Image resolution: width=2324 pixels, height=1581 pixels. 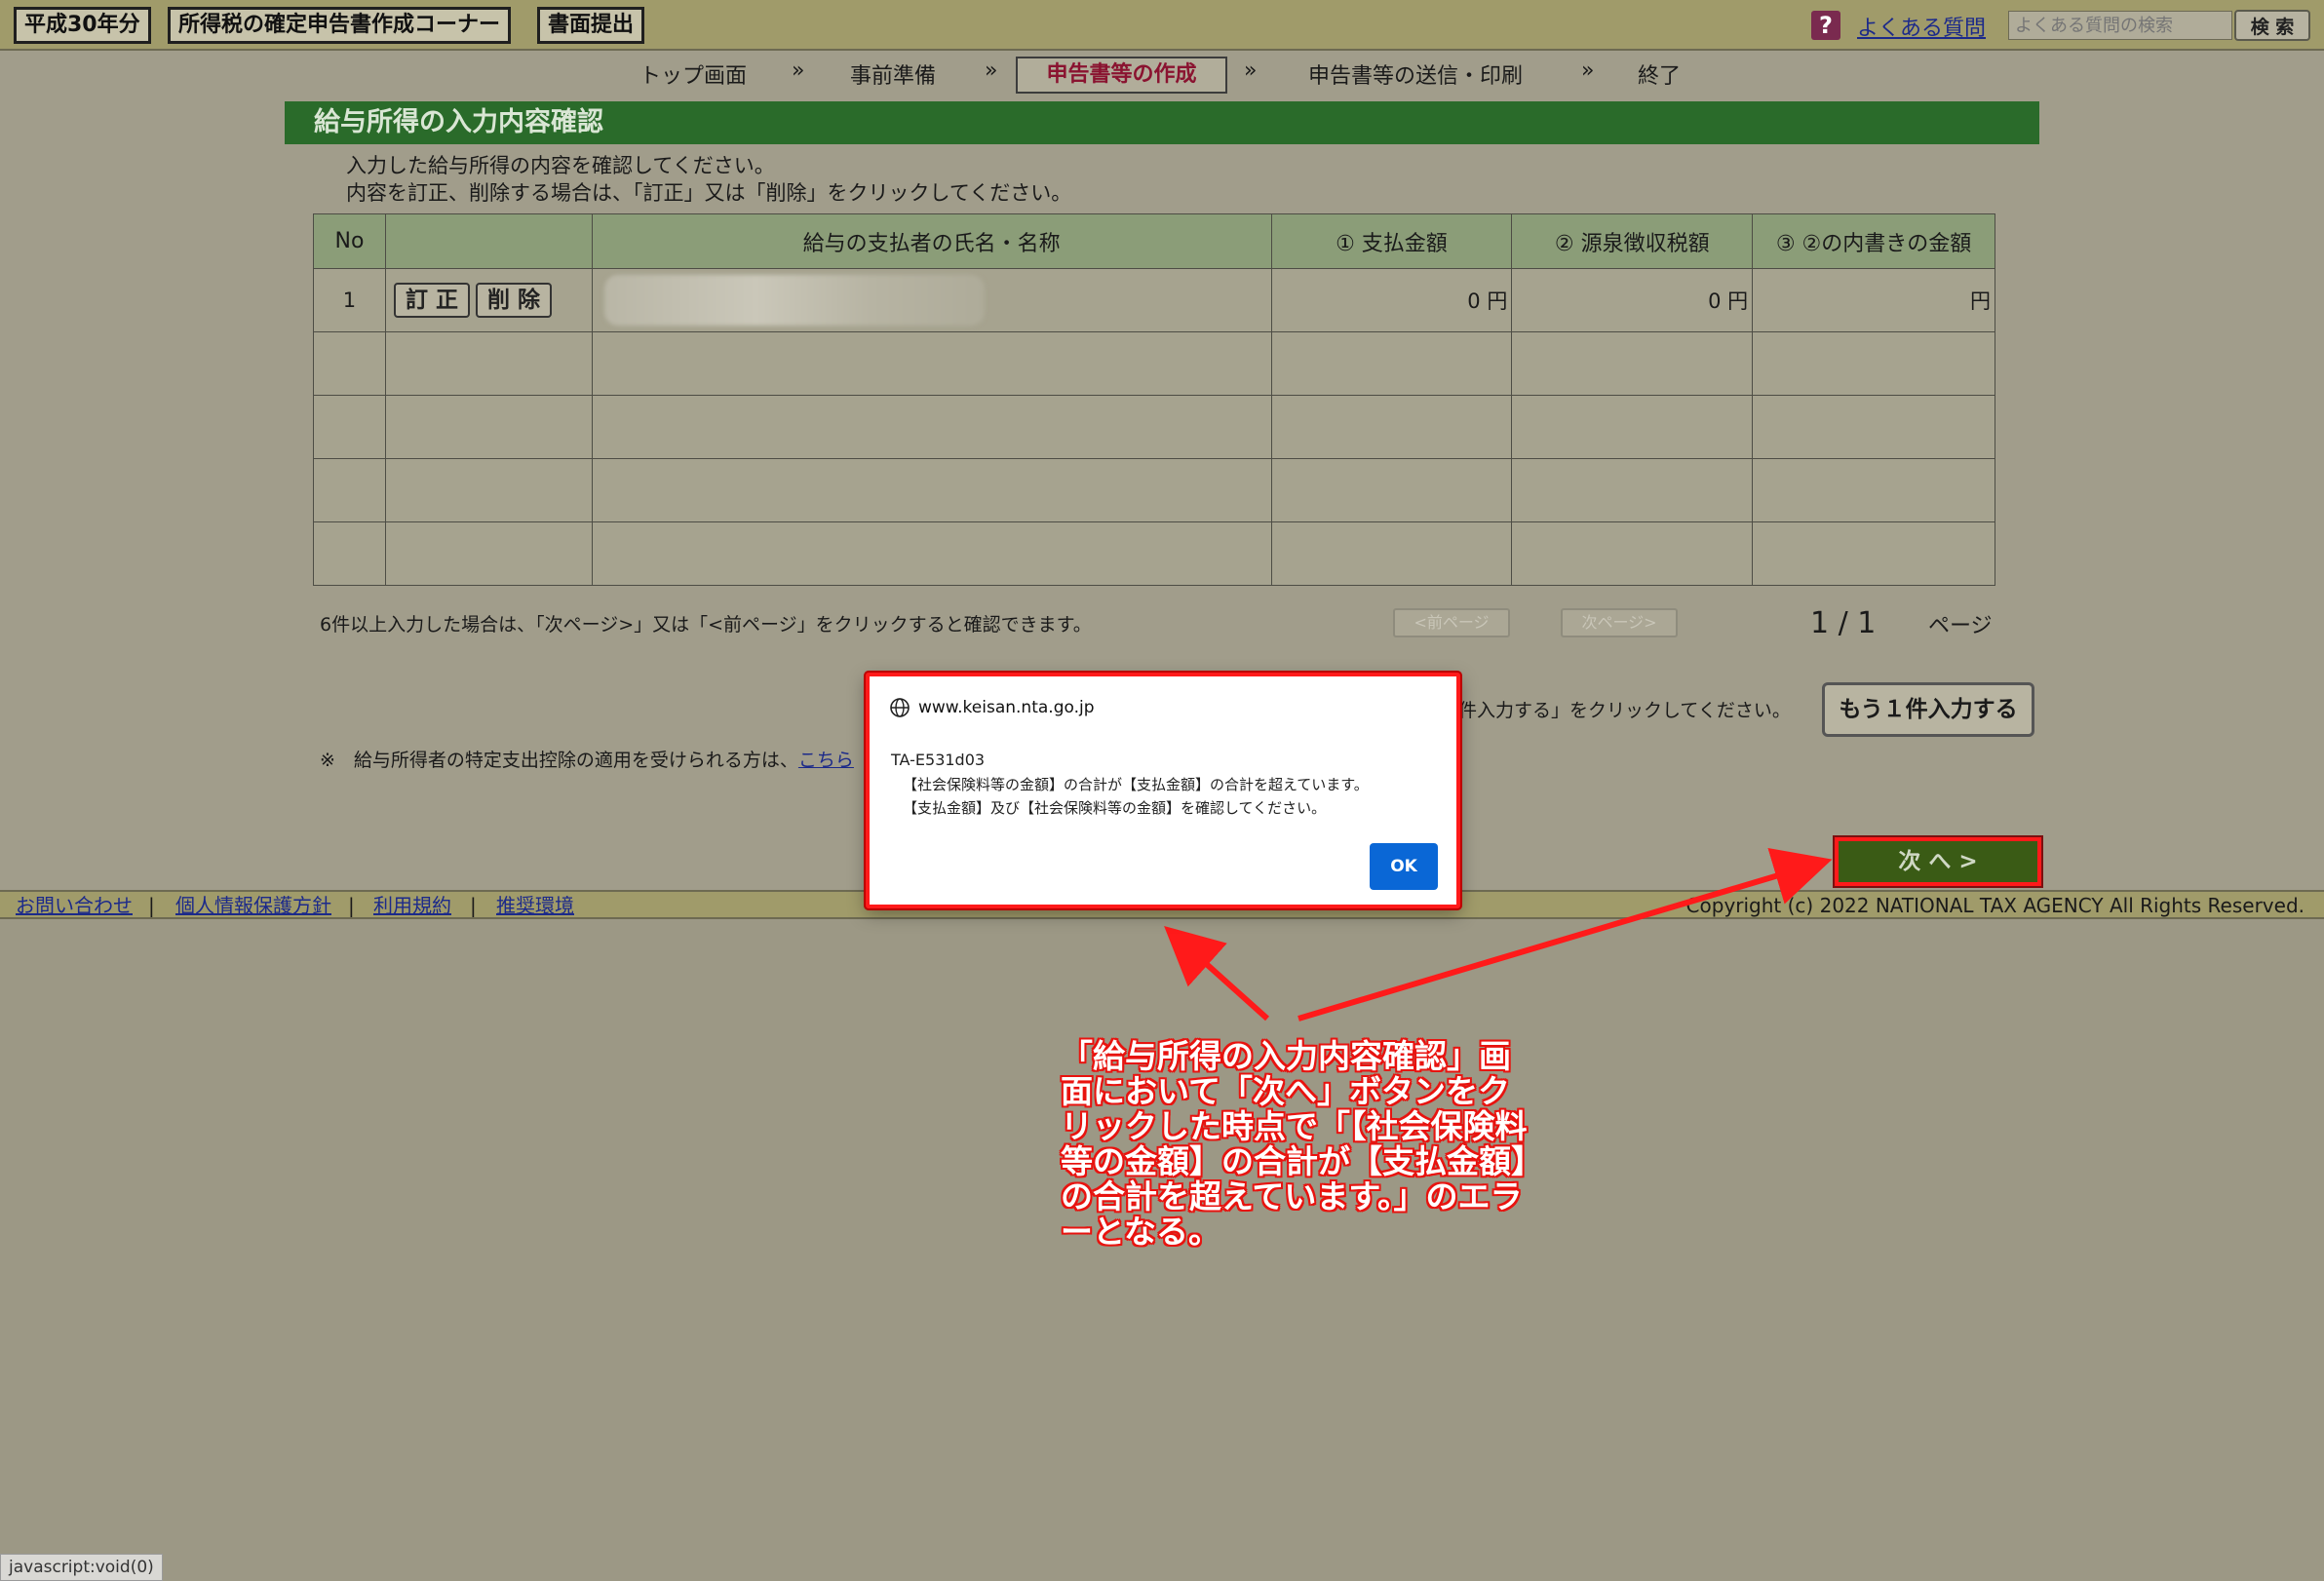 I want to click on footer-link-terms: 利用規約, so click(x=412, y=905).